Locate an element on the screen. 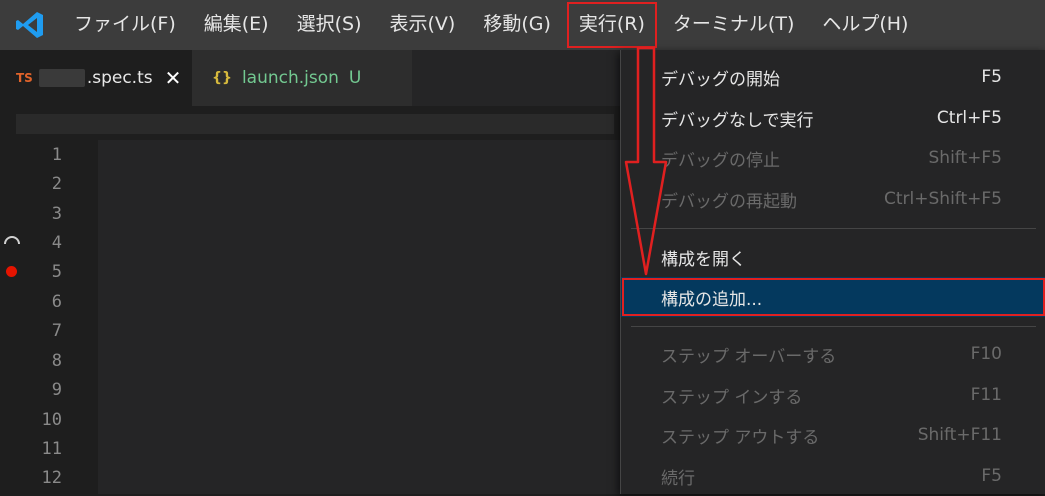 This screenshot has width=1045, height=496. line-number: 12 is located at coordinates (51, 478).